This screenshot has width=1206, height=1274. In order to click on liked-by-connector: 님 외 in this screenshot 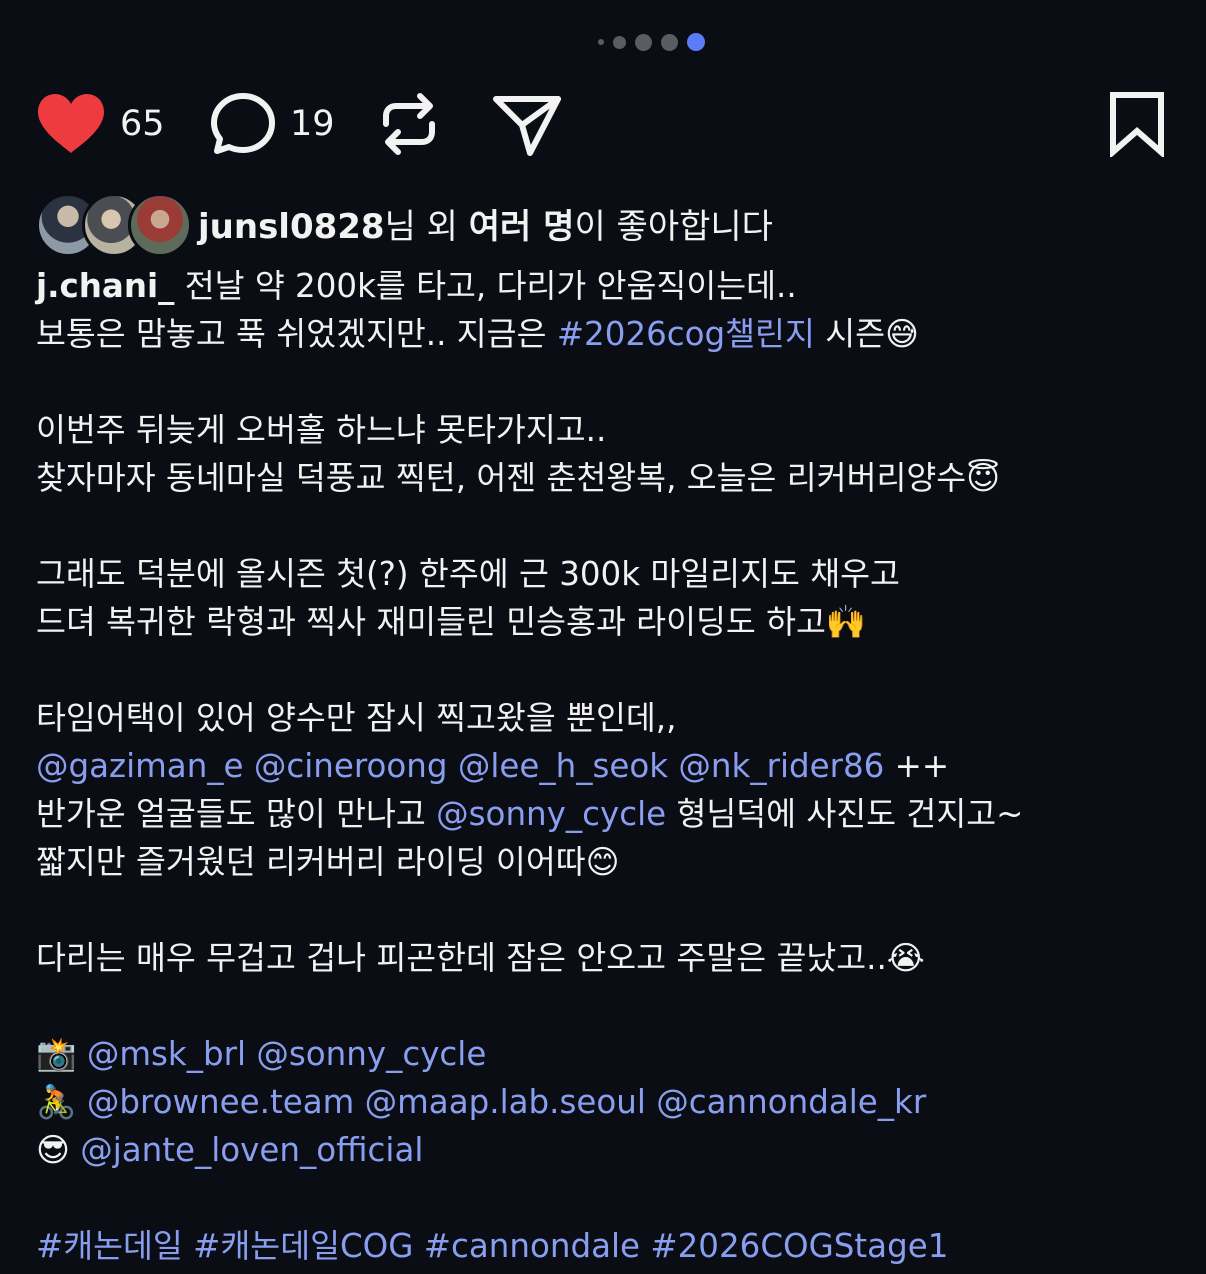, I will do `click(426, 226)`.